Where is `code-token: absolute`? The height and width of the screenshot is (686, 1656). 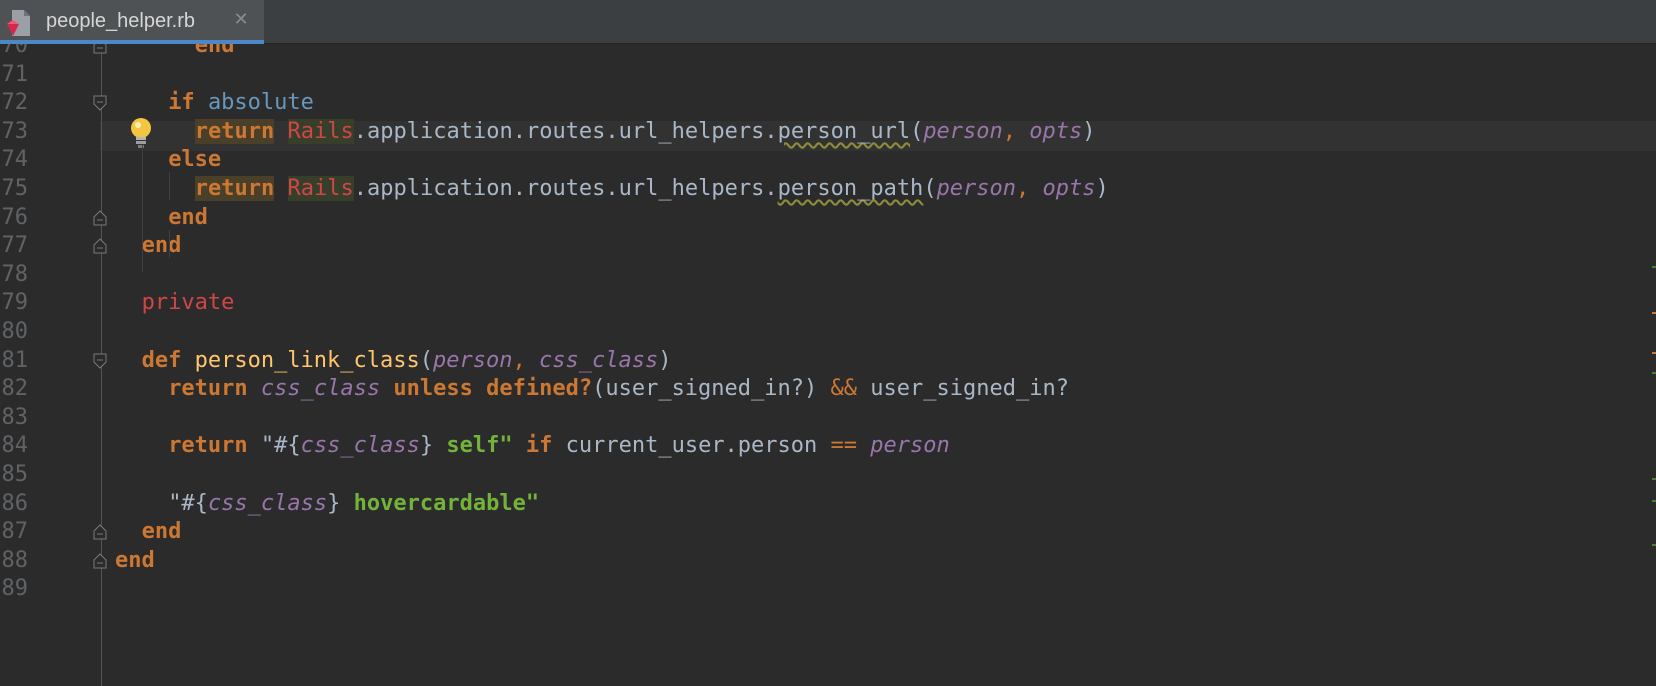
code-token: absolute is located at coordinates (260, 103).